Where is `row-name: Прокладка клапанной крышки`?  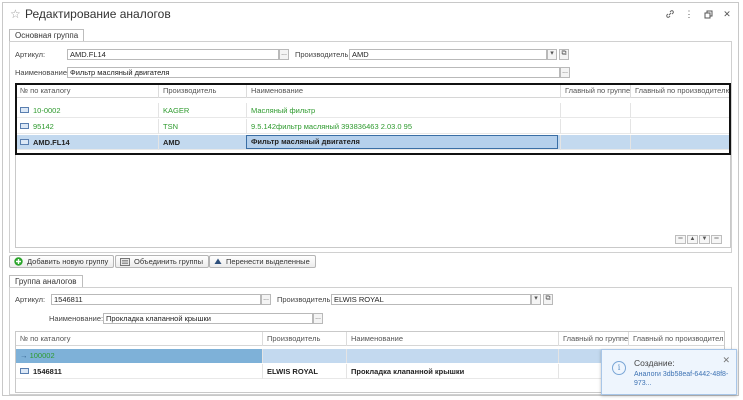
row-name: Прокладка клапанной крышки is located at coordinates (452, 371).